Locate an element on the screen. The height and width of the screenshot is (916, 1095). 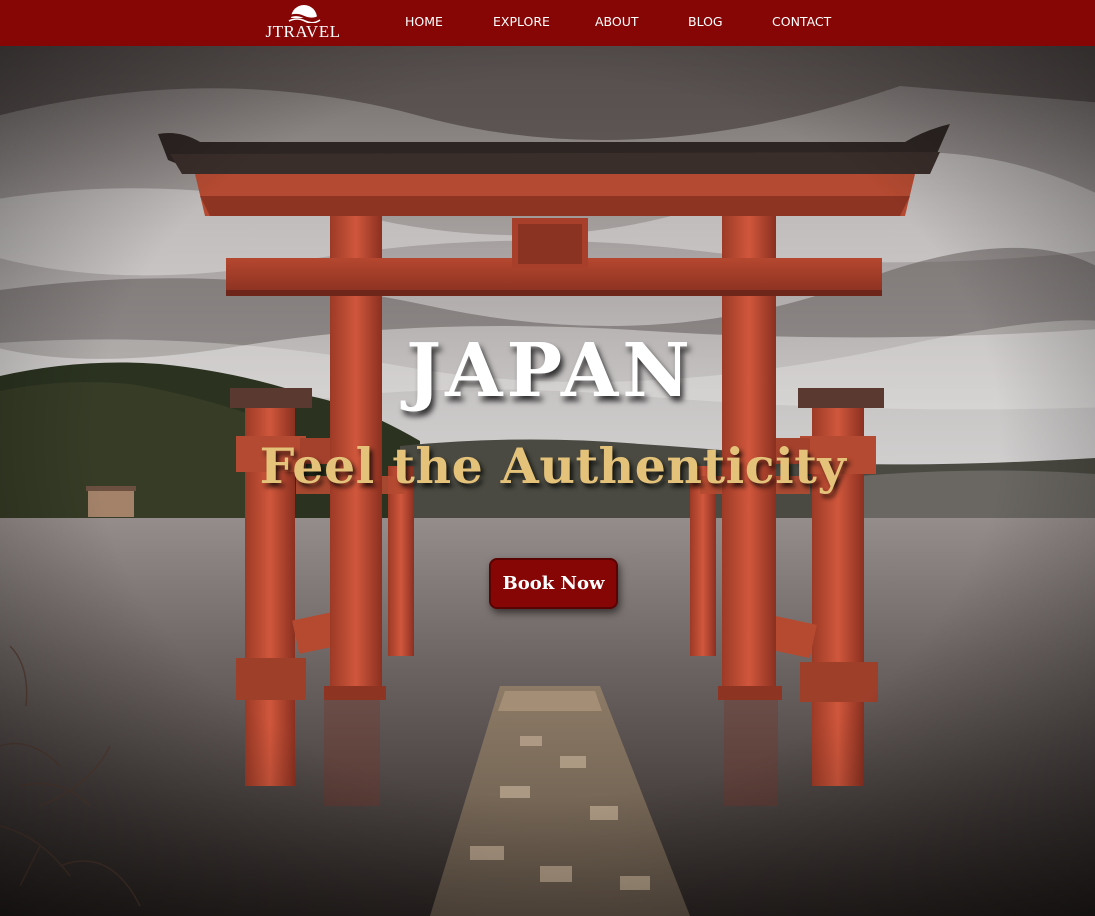
nav-item-home: HOME is located at coordinates (424, 22).